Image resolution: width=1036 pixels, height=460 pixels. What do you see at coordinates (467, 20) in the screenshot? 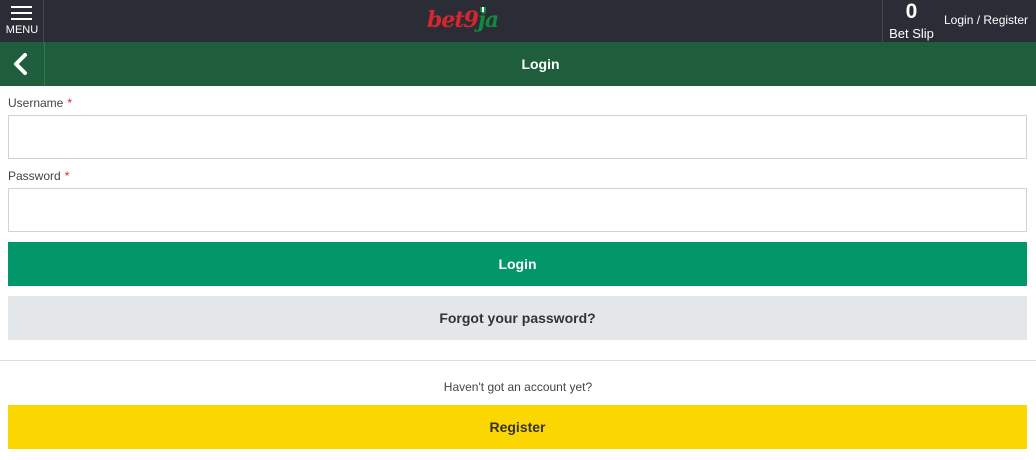
I see `bet9ja-logo: bet9ja` at bounding box center [467, 20].